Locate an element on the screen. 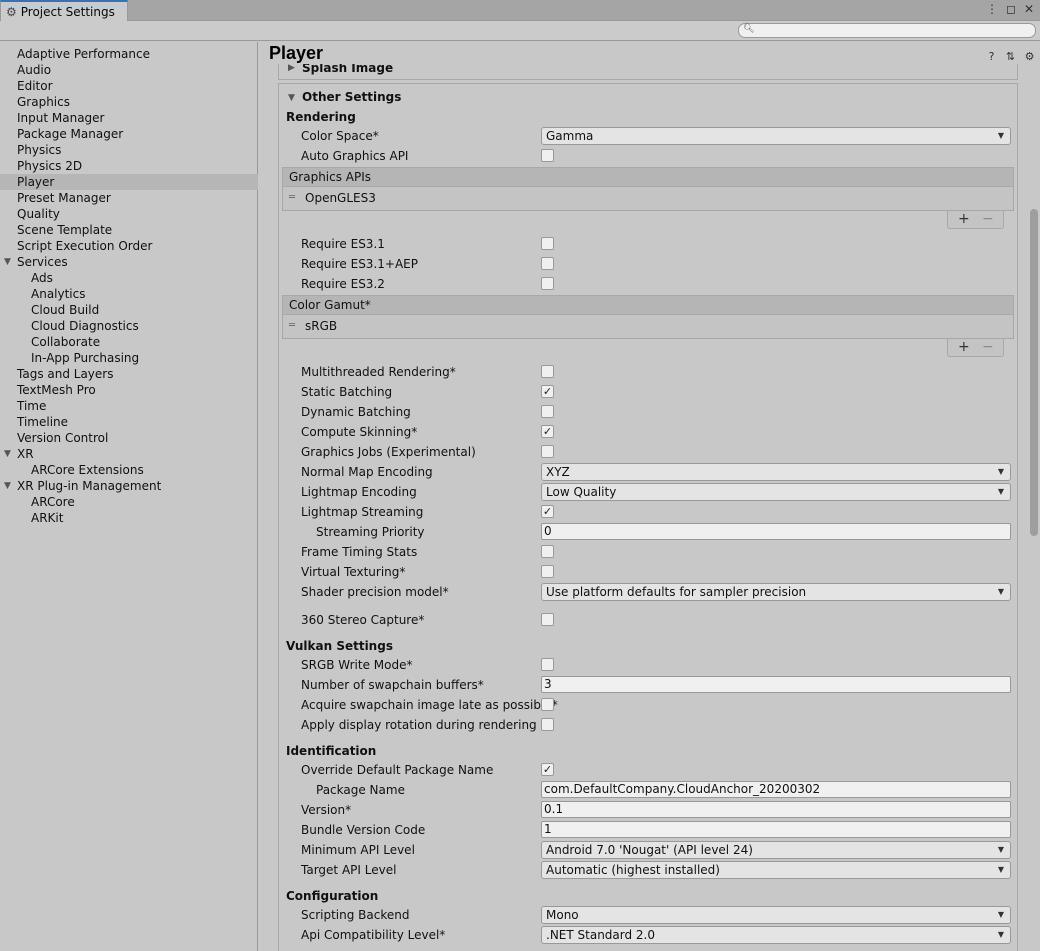 This screenshot has height=951, width=1040. sidebar-item-in-app-purchasing: In-App Purchasing is located at coordinates (129, 358).